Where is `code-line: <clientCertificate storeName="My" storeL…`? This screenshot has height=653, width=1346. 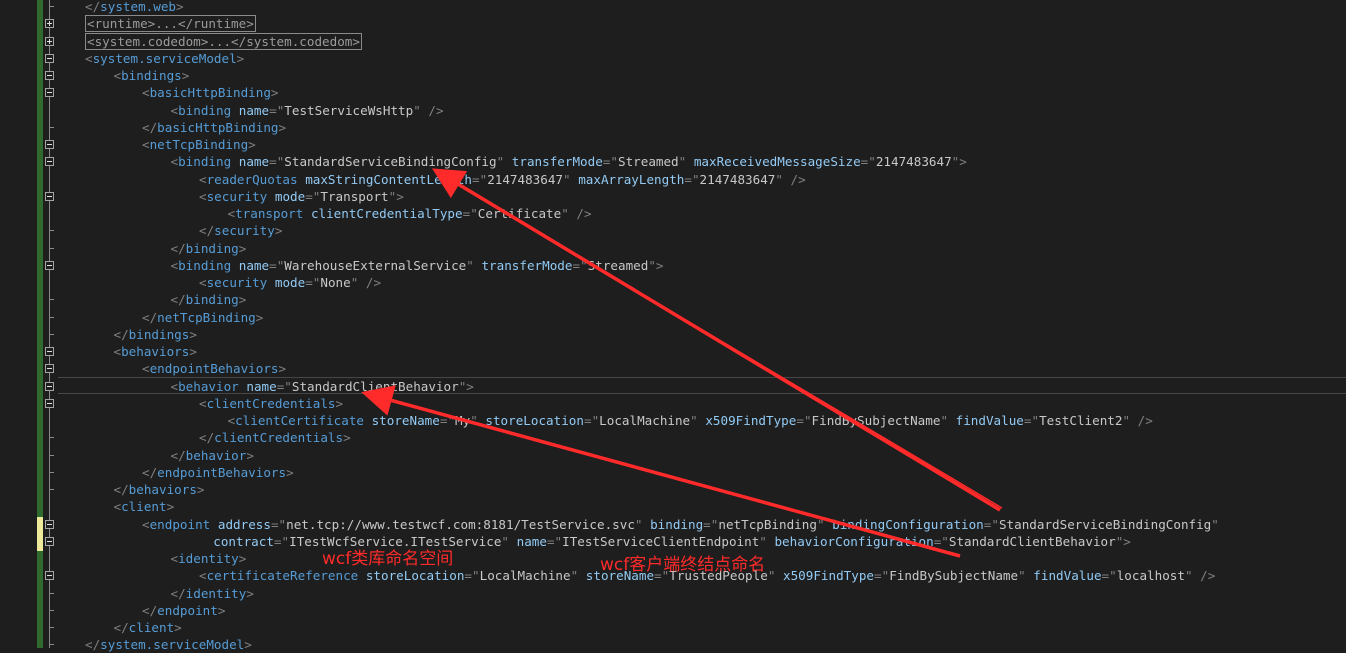 code-line: <clientCertificate storeName="My" storeL… is located at coordinates (690, 420).